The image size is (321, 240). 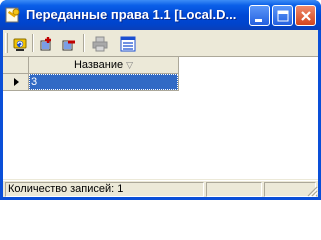 I want to click on close-button, so click(x=305, y=15).